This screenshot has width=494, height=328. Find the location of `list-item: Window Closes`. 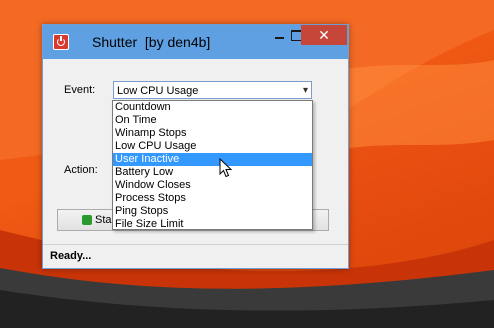

list-item: Window Closes is located at coordinates (212, 185).